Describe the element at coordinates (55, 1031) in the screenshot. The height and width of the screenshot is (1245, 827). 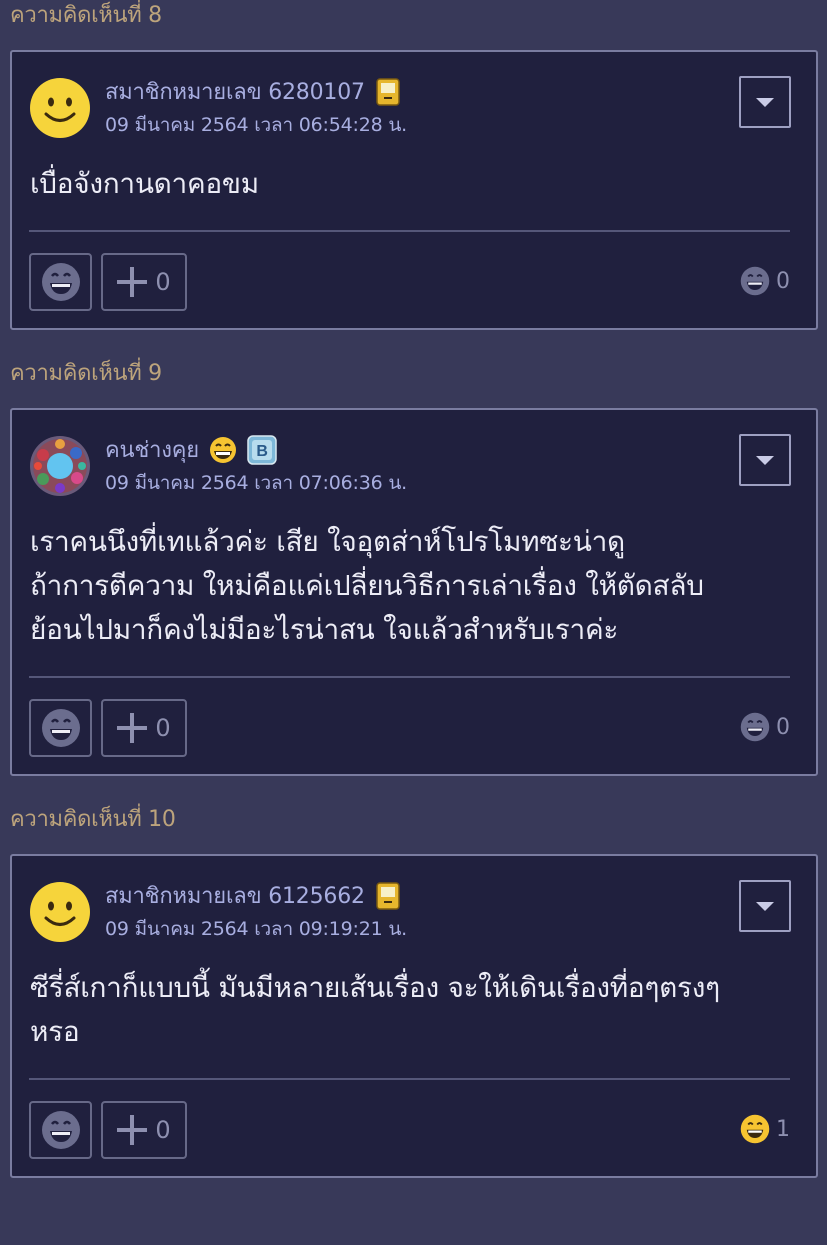
I see `comment-text-line: หรอ` at that location.